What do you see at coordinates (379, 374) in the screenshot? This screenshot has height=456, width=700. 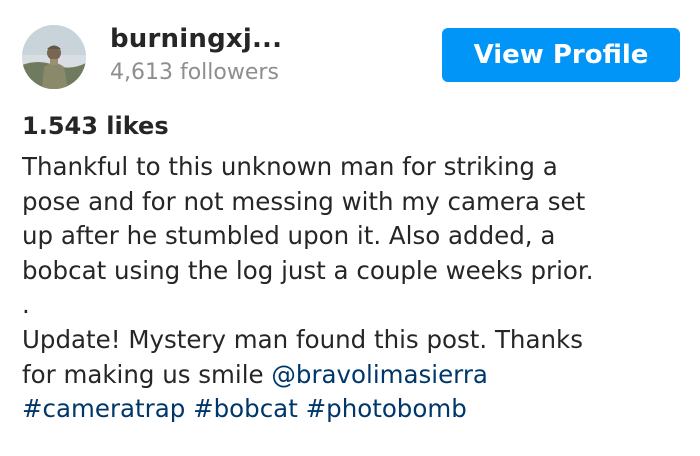 I see `mention-link: @bravolimasierra` at bounding box center [379, 374].